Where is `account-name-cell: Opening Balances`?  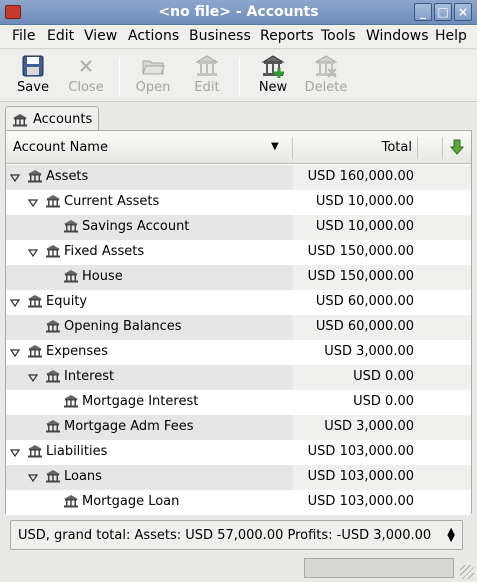
account-name-cell: Opening Balances is located at coordinates (149, 327).